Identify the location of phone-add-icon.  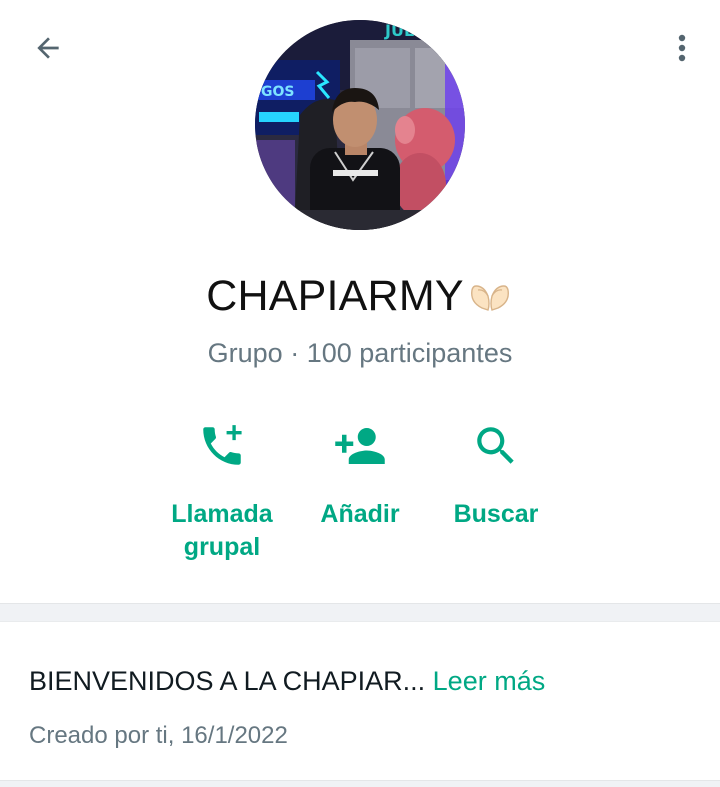
(222, 445).